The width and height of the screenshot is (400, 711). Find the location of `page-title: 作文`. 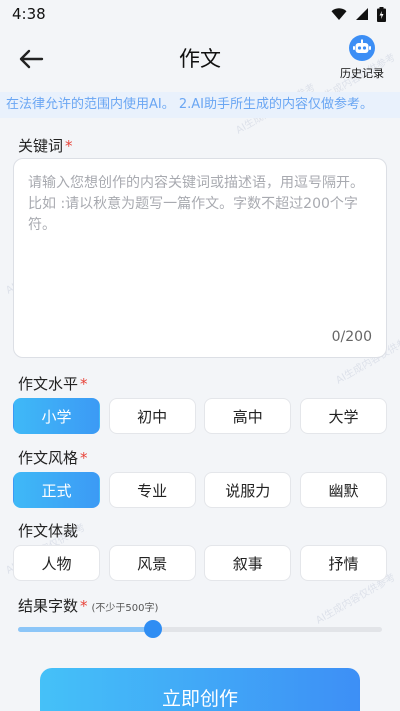

page-title: 作文 is located at coordinates (200, 59).